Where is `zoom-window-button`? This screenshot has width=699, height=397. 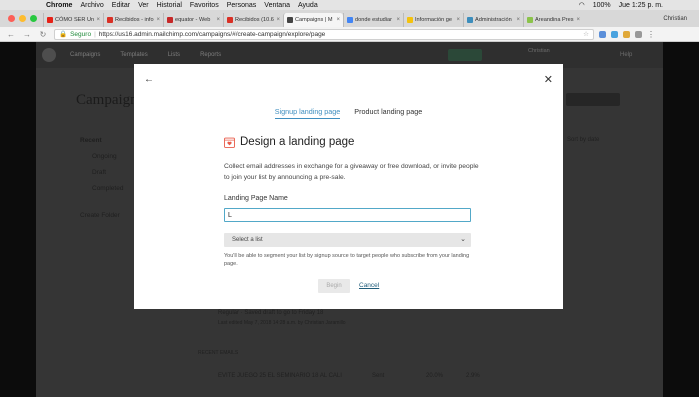 zoom-window-button is located at coordinates (33, 18).